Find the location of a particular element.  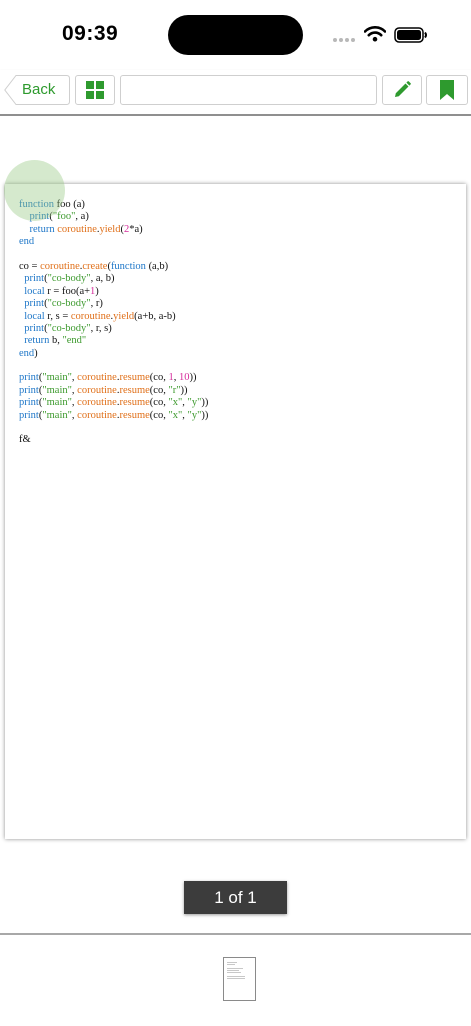

thumbnail-strip is located at coordinates (235, 979).